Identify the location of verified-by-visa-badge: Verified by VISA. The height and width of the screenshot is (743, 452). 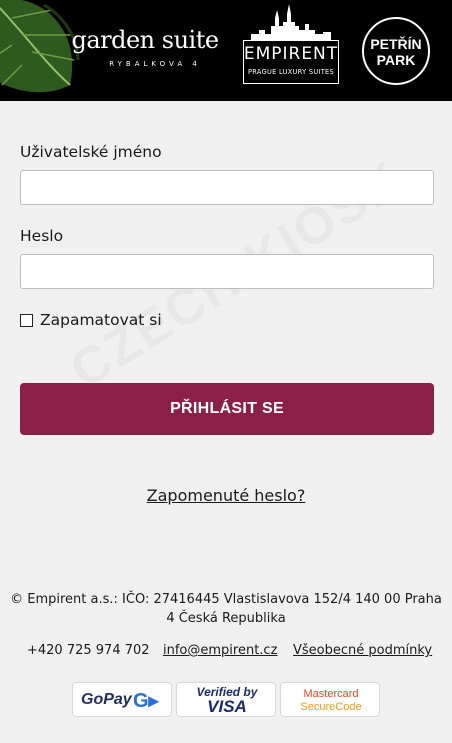
(226, 699).